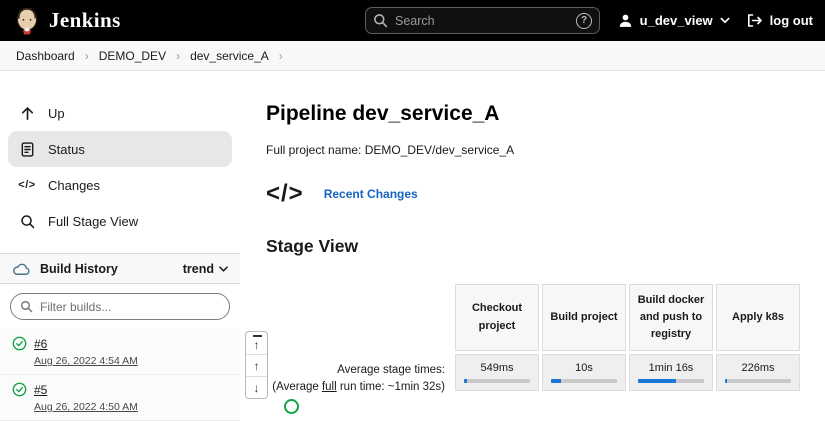 The height and width of the screenshot is (421, 825). I want to click on breadcrumb-pipeline: dev_service_A, so click(229, 56).